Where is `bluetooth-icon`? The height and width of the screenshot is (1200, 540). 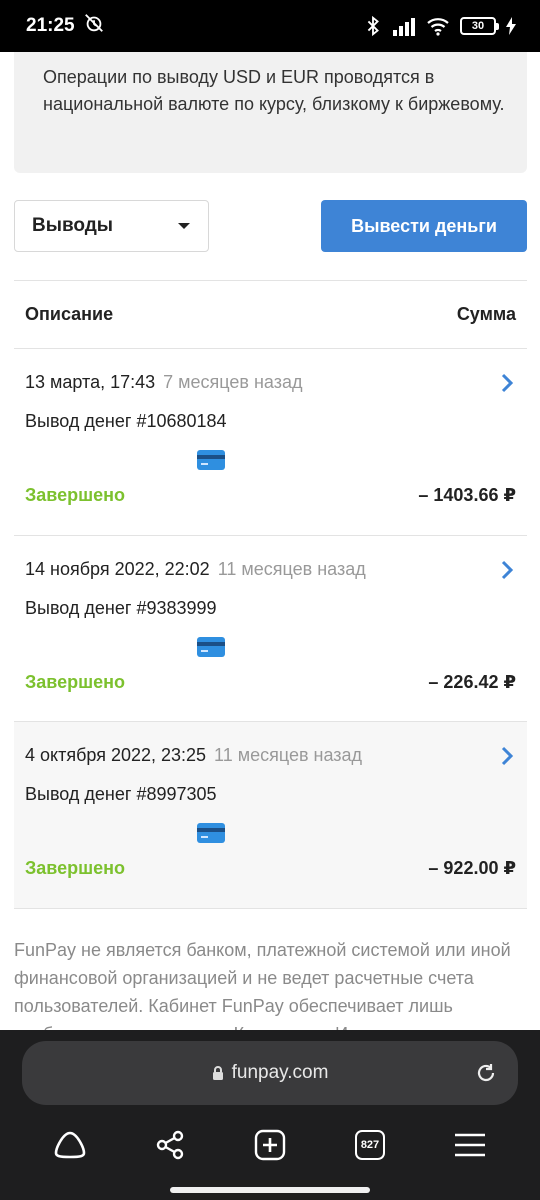 bluetooth-icon is located at coordinates (373, 26).